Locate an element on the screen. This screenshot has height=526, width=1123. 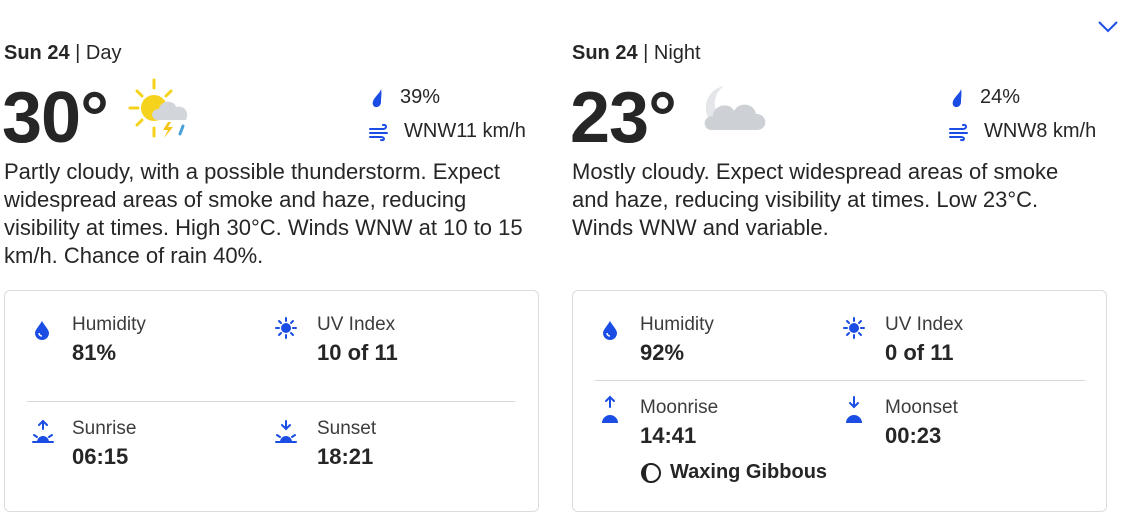
day-sunrise-label: Sunrise is located at coordinates (104, 428).